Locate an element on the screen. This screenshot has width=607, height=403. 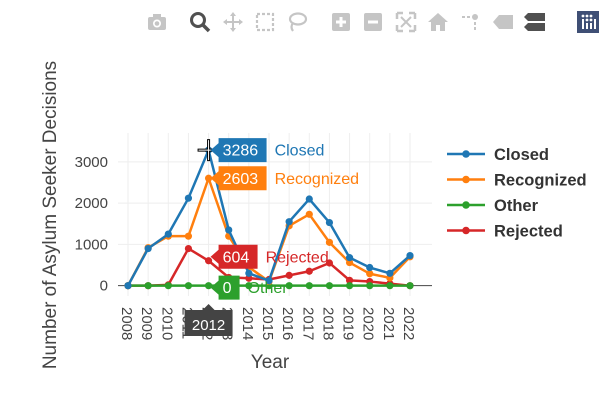
y-tick-label: 3000 is located at coordinates (91, 162).